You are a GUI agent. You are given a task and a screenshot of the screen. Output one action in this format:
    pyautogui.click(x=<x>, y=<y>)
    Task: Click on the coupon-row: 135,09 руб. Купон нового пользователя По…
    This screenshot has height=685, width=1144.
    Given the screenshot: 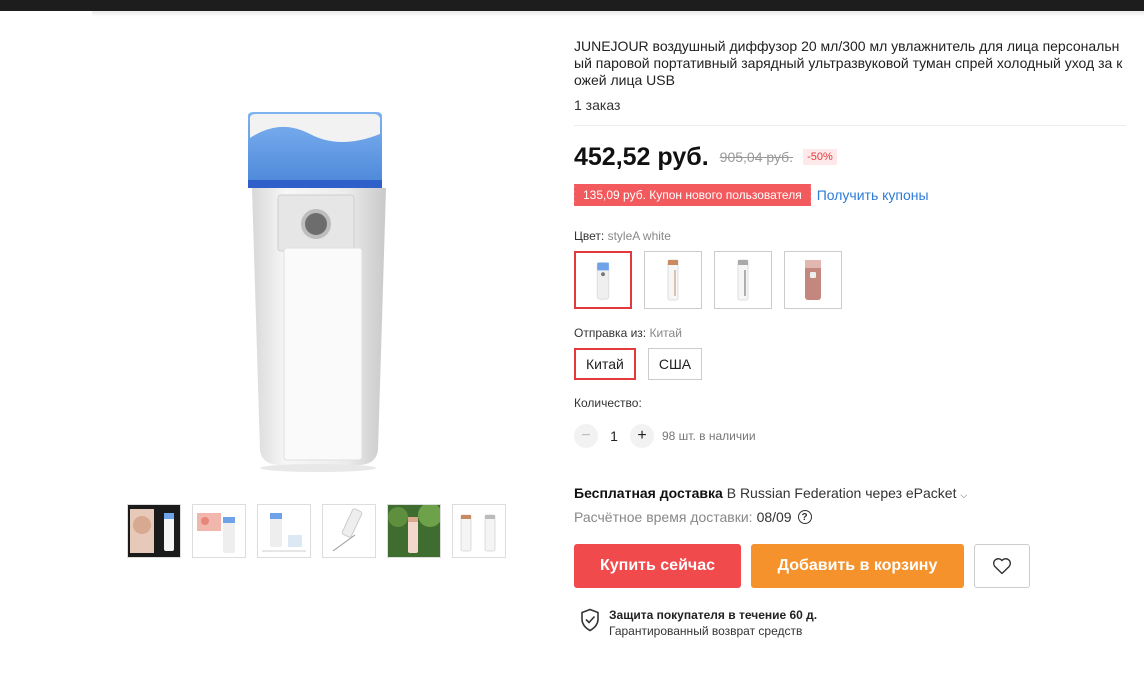 What is the action you would take?
    pyautogui.click(x=849, y=195)
    